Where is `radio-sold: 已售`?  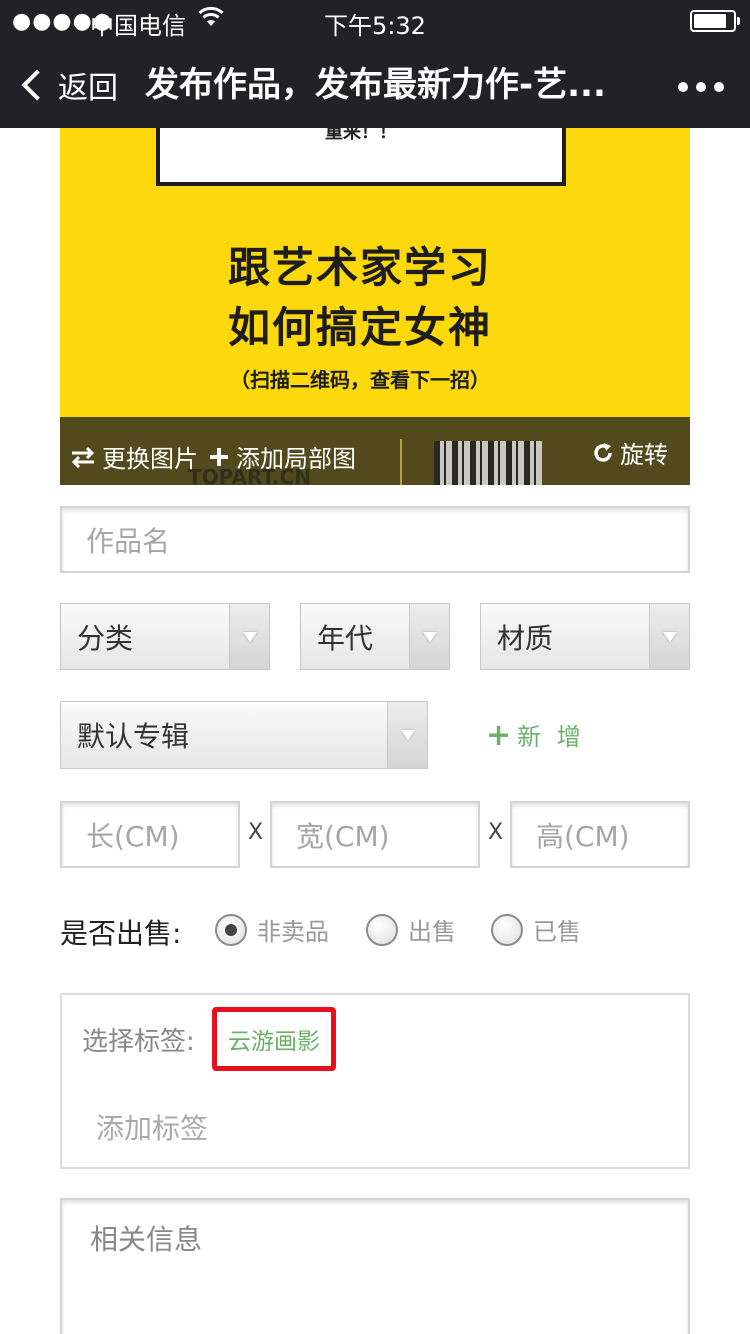
radio-sold: 已售 is located at coordinates (536, 929).